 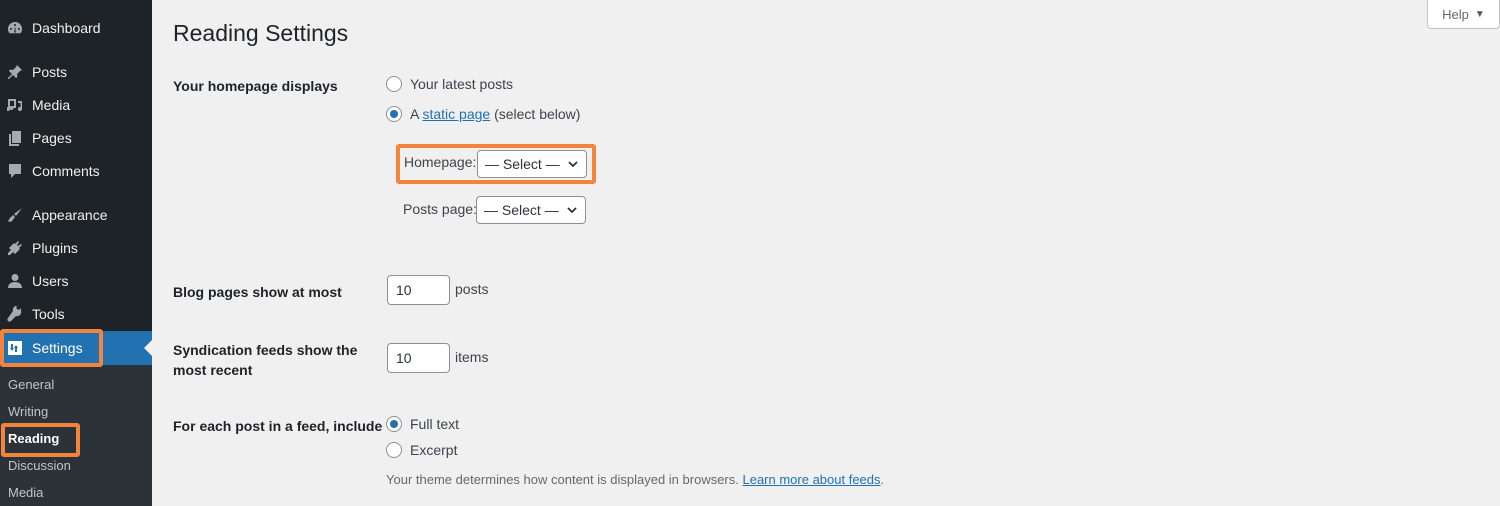 I want to click on static-page-link: static page, so click(x=456, y=114).